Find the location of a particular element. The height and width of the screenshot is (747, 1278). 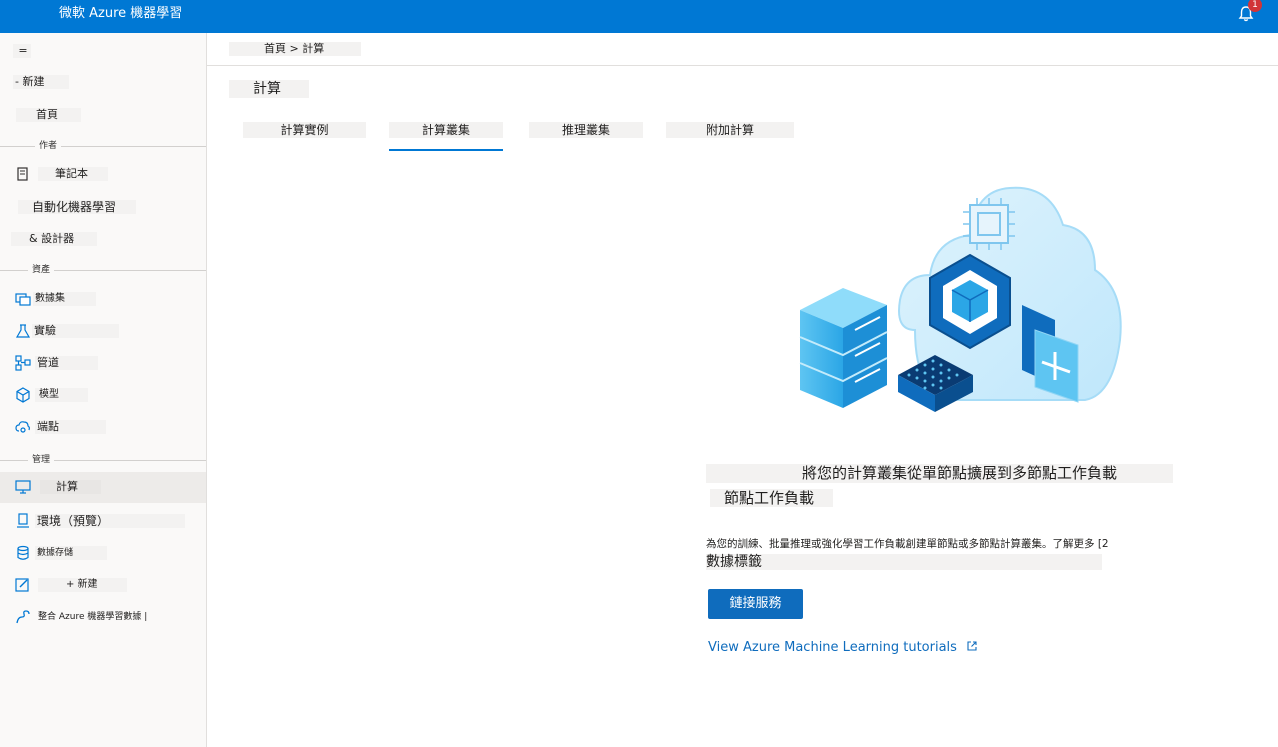

database-icon is located at coordinates (23, 553).